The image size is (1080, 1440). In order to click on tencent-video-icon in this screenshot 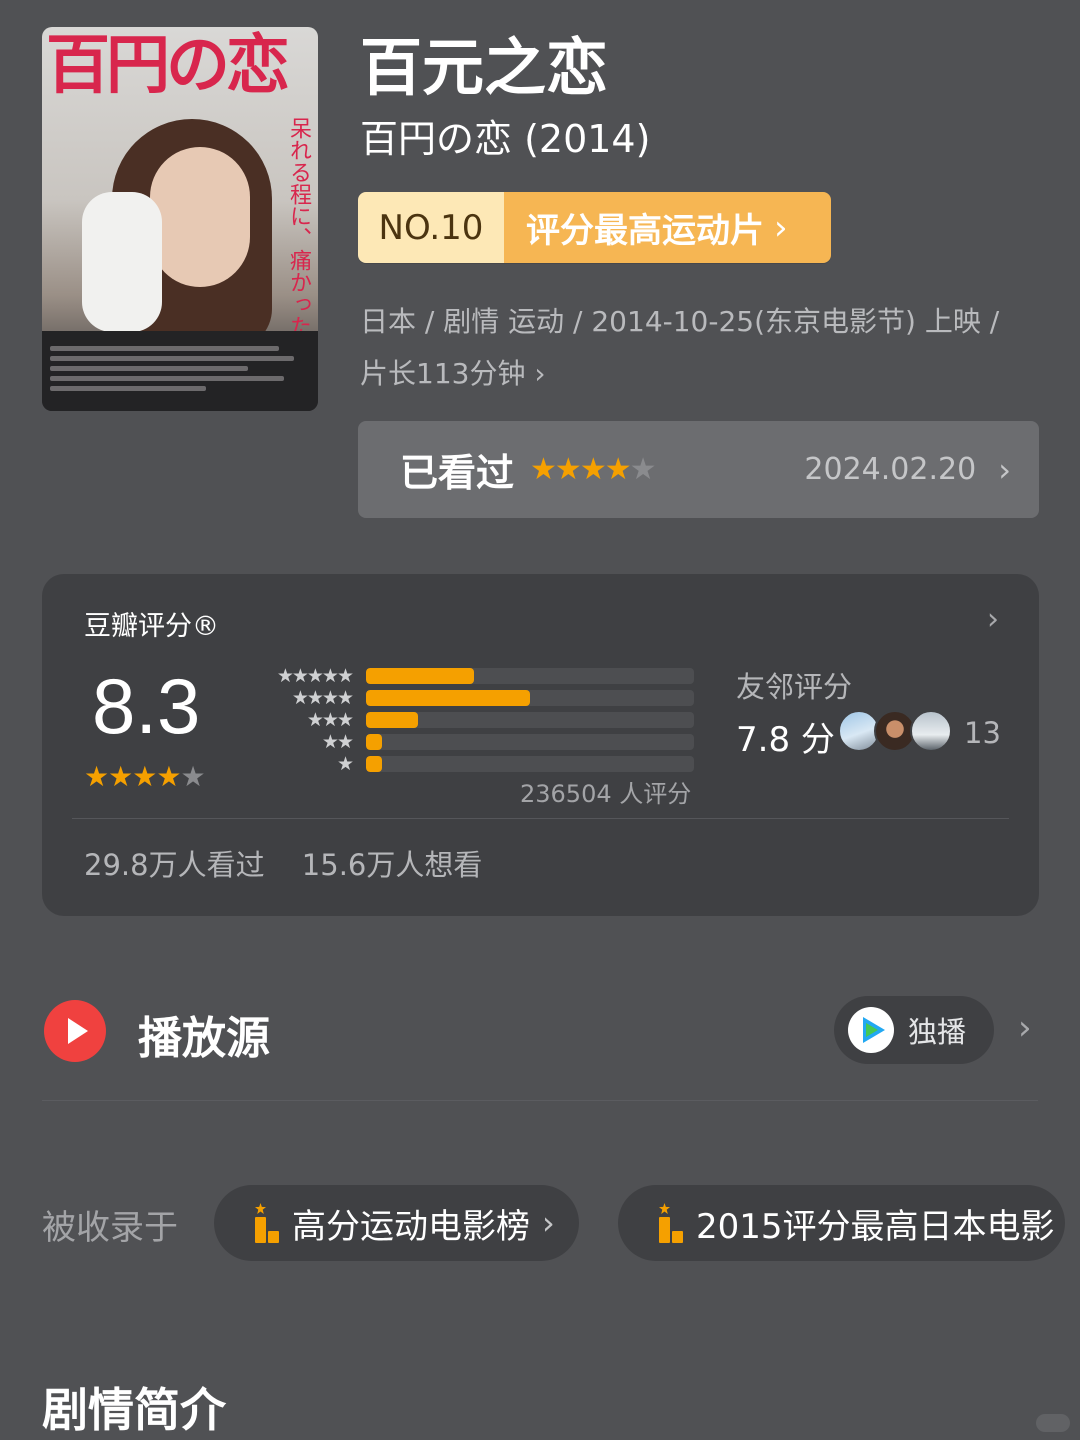, I will do `click(871, 1030)`.